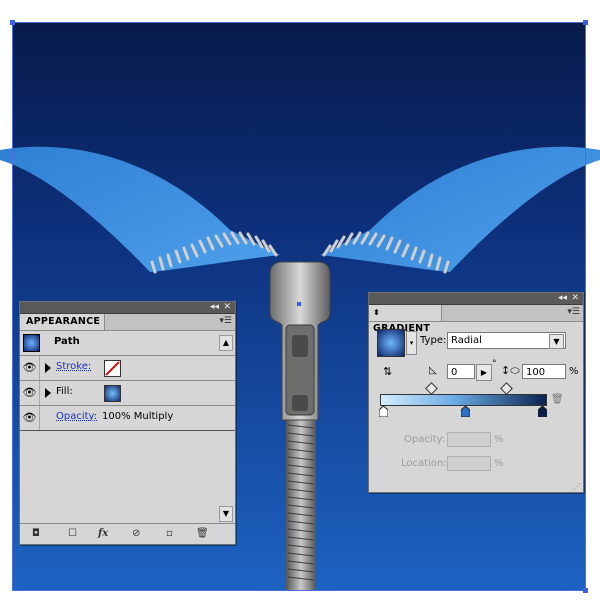 The width and height of the screenshot is (600, 600). What do you see at coordinates (391, 343) in the screenshot?
I see `gradient-preview-swatch` at bounding box center [391, 343].